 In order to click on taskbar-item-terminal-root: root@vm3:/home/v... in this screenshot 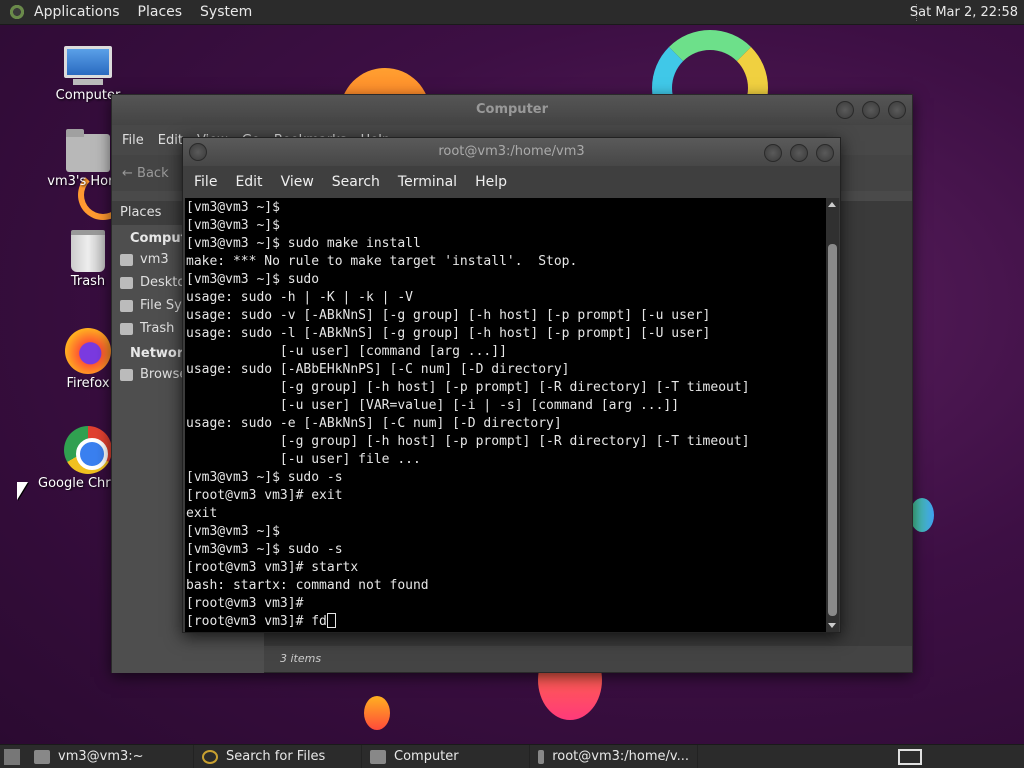, I will do `click(614, 756)`.